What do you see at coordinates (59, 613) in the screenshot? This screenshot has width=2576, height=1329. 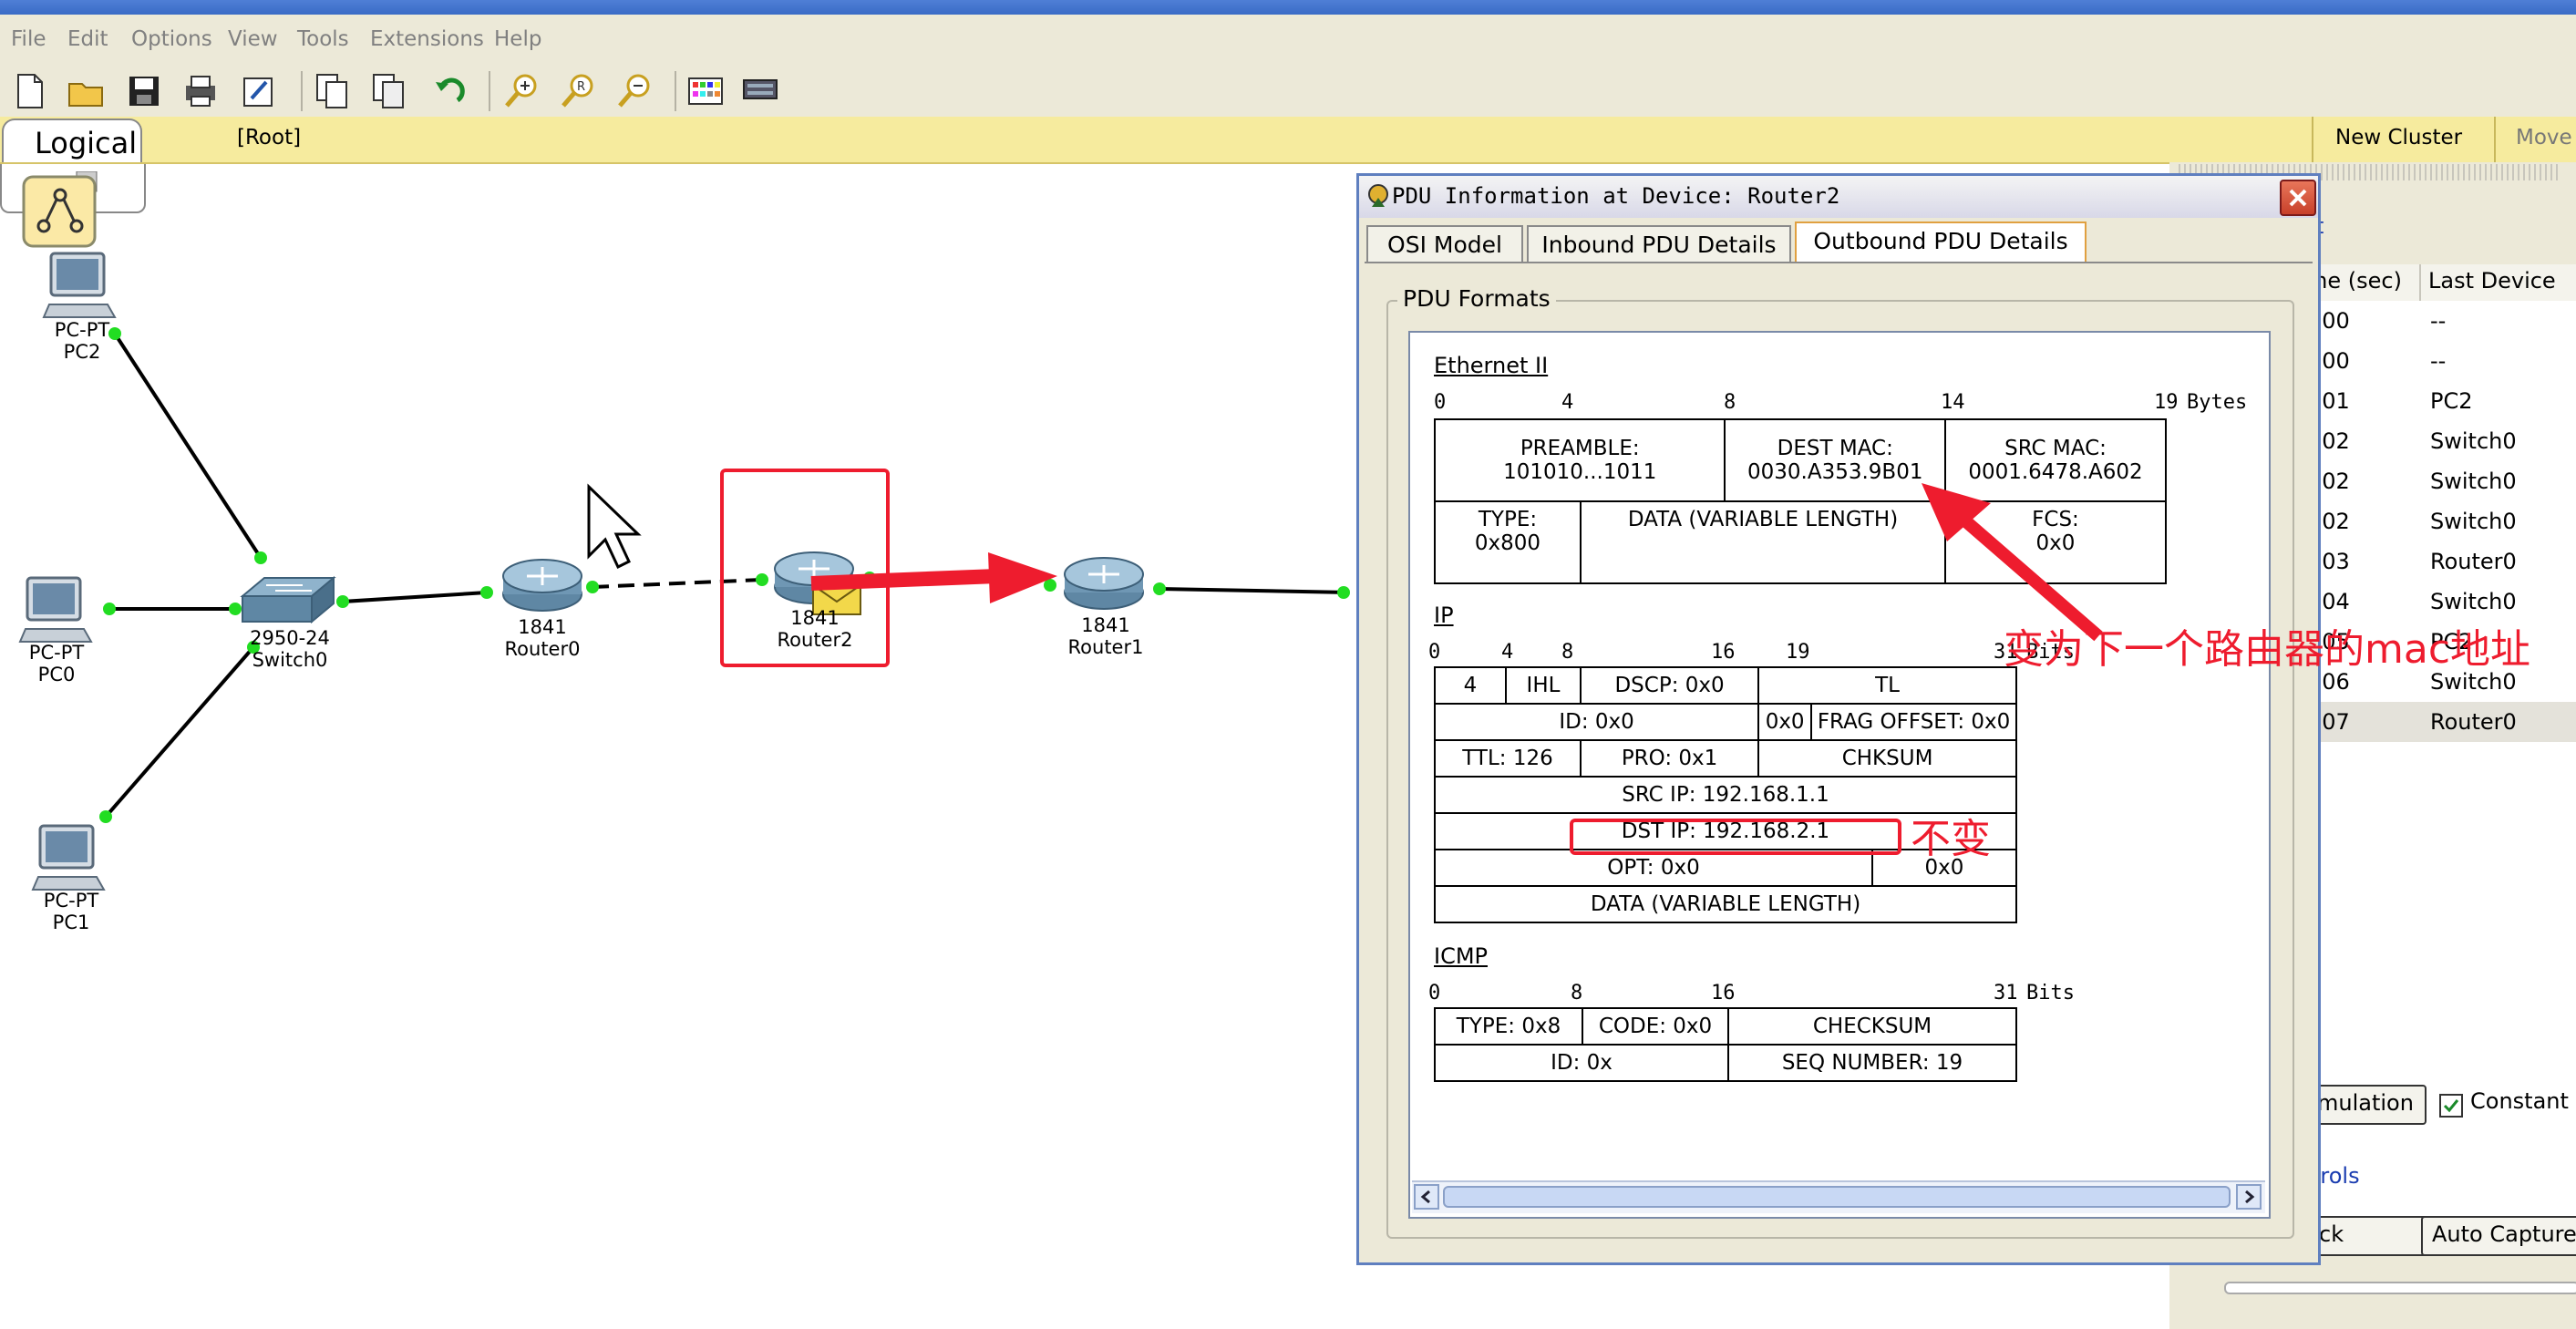 I see `pc0-pc-icon` at bounding box center [59, 613].